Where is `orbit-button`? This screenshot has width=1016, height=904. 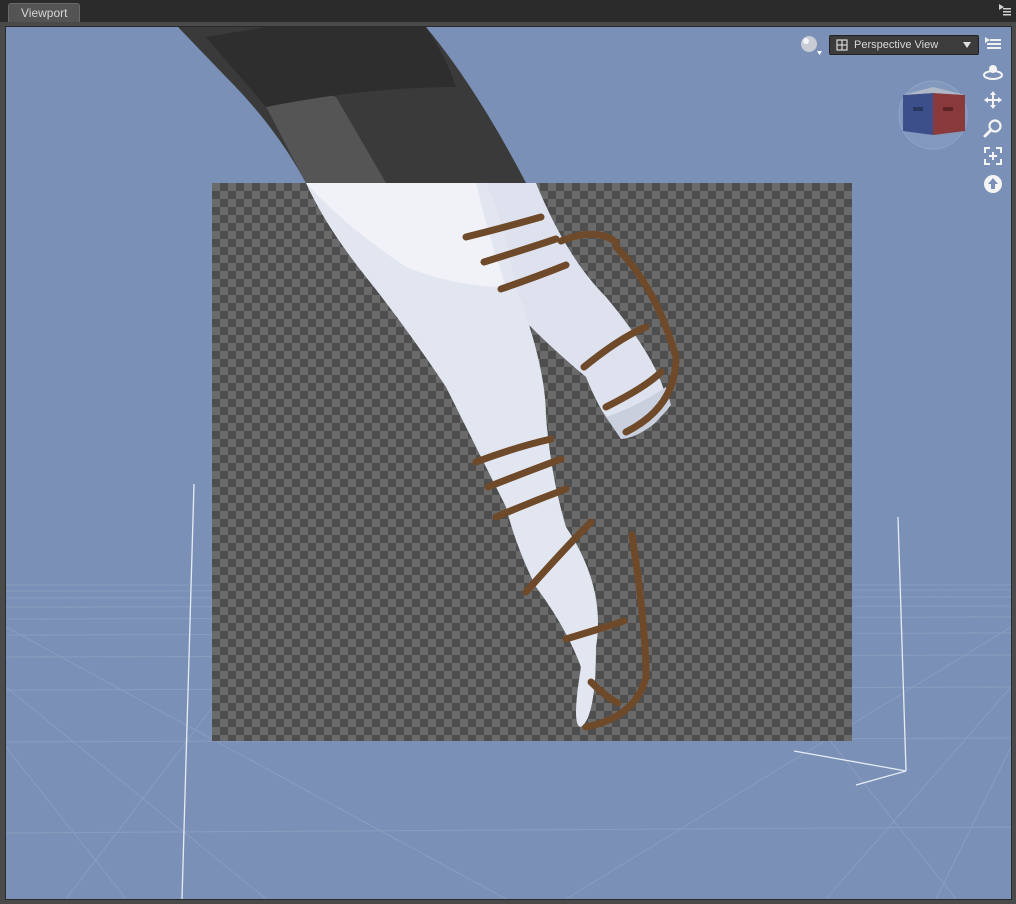
orbit-button is located at coordinates (993, 72).